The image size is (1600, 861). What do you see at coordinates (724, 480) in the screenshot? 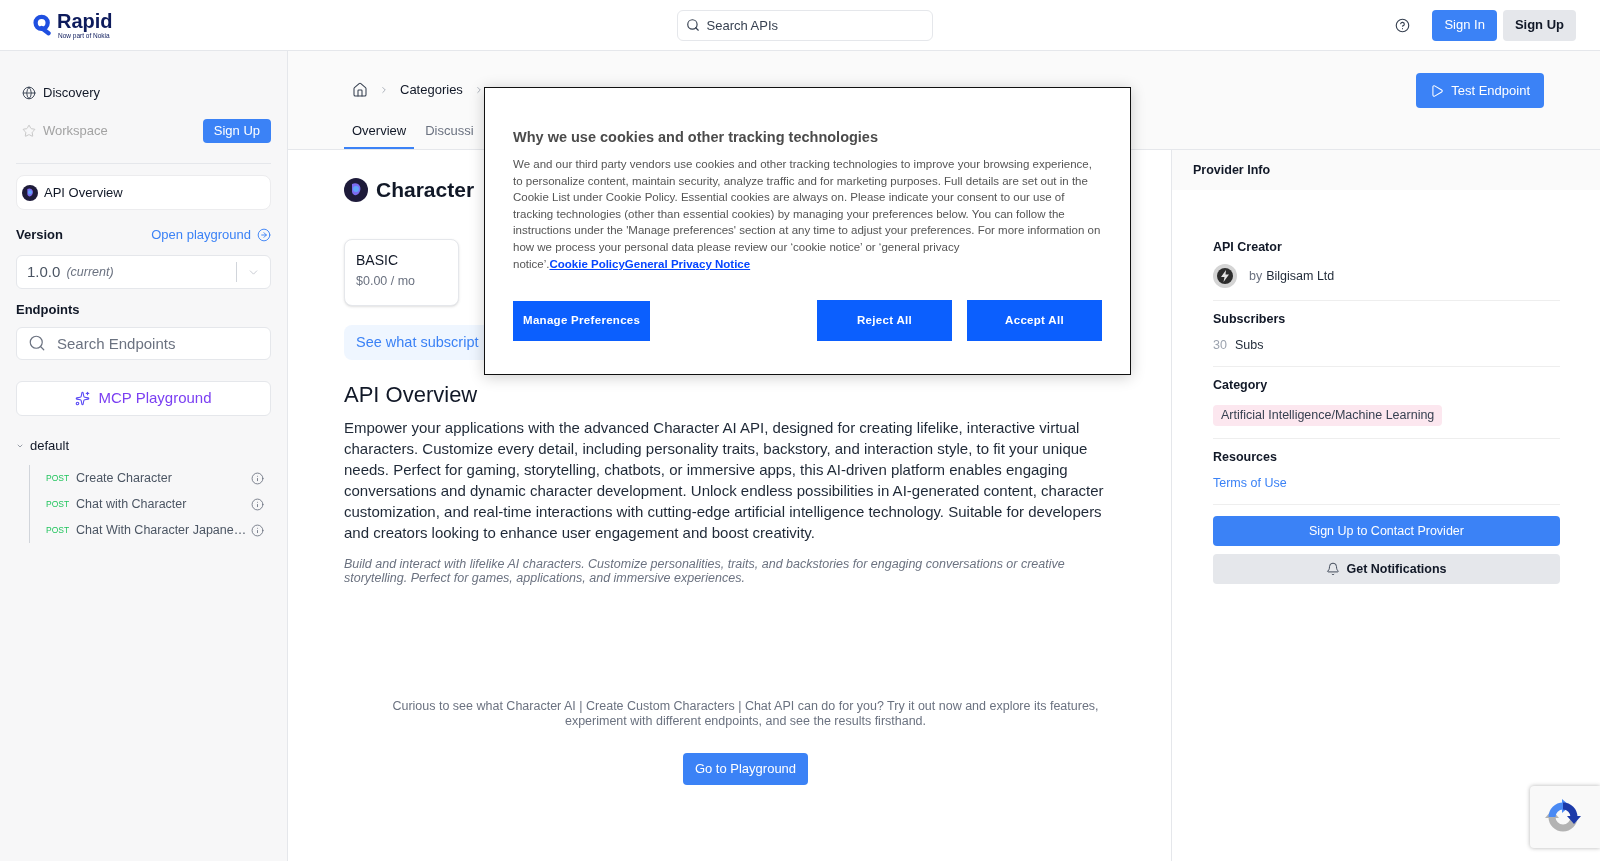
I see `description-text: Empower your applications with the advanced Character AI API, designed for creating lifelike, interactive virtual characters. Customize every detail, including personality traits, backstory, and interaction style, to fit your unique needs. Perfect for gaming, storytelling, chatbots, or immersive apps, this AI-driven platform enables engaging conversations and dynamic character development. Unlock endless possibilities in AI-generated content, character customization, and real-time interactions with cutting-edge artificial intelligence technology. Suitable for developers and creators looking to enhance user engagement and boost creativity.` at bounding box center [724, 480].